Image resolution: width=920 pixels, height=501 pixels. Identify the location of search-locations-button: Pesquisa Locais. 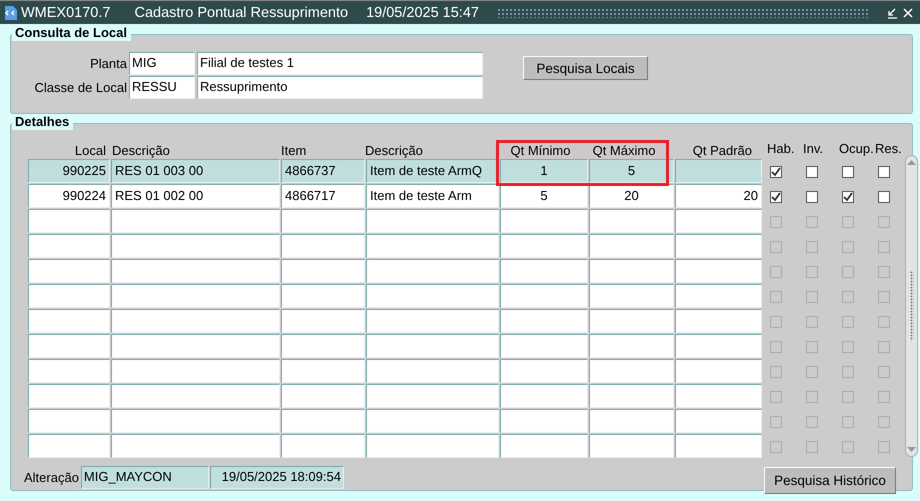
(585, 68).